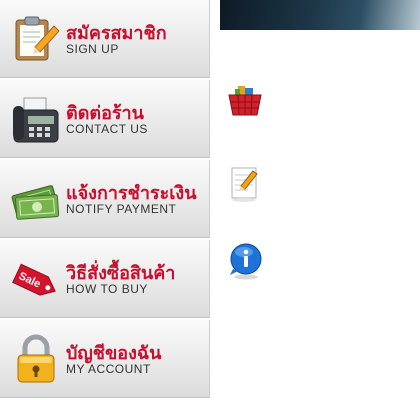  I want to click on note-pencil-icon, so click(245, 184).